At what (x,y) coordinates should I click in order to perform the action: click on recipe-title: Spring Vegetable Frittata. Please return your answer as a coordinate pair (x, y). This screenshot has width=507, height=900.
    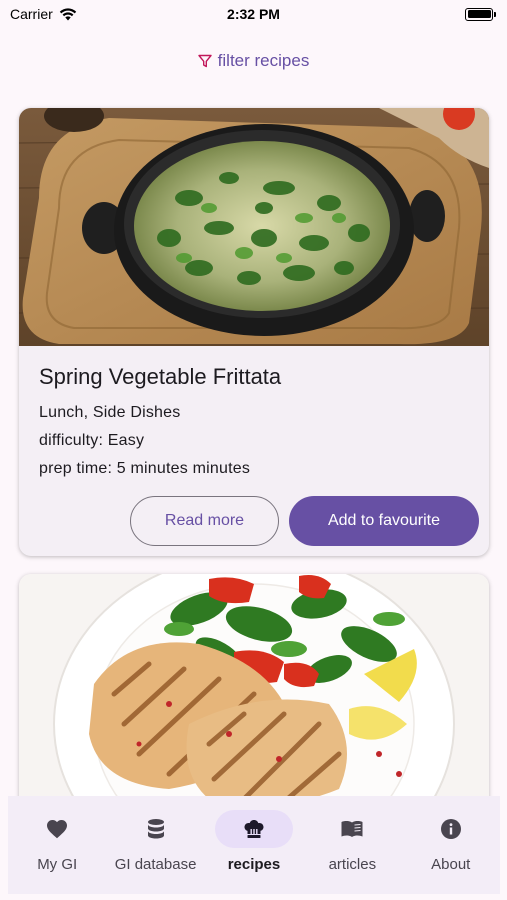
    Looking at the image, I should click on (160, 376).